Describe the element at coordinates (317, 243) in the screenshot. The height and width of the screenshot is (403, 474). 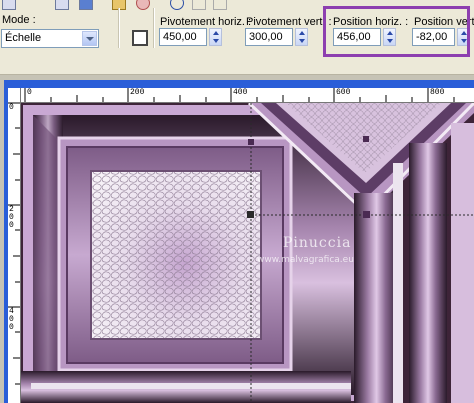
I see `watermark-name: Pinuccia` at that location.